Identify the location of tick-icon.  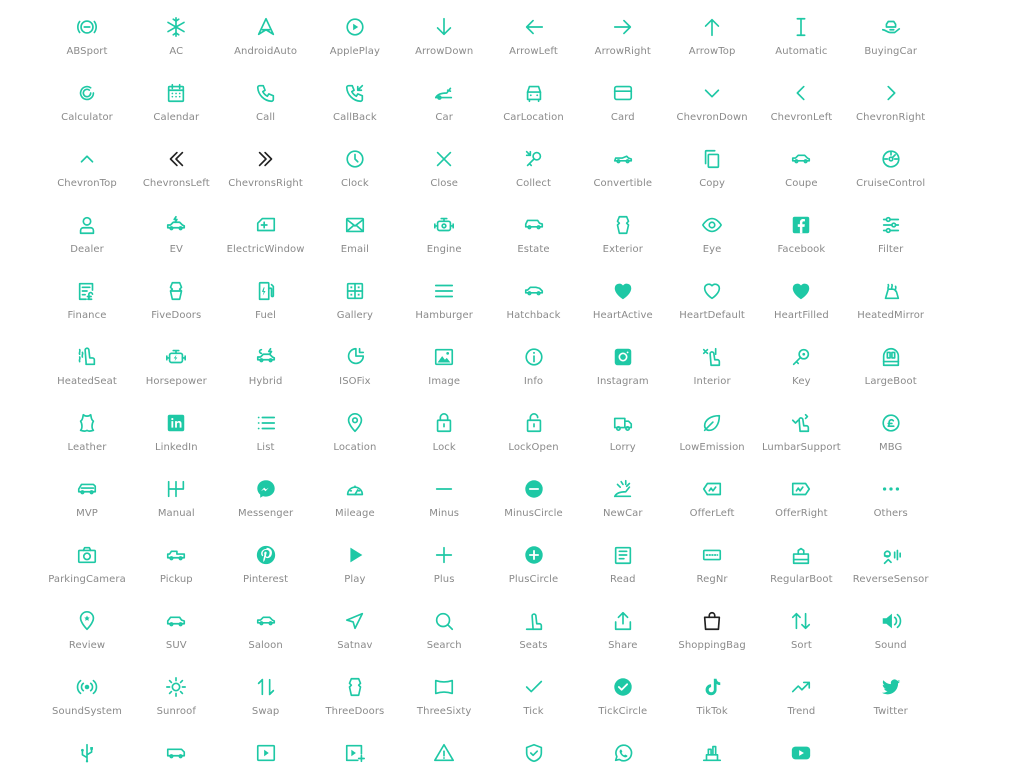
(534, 687).